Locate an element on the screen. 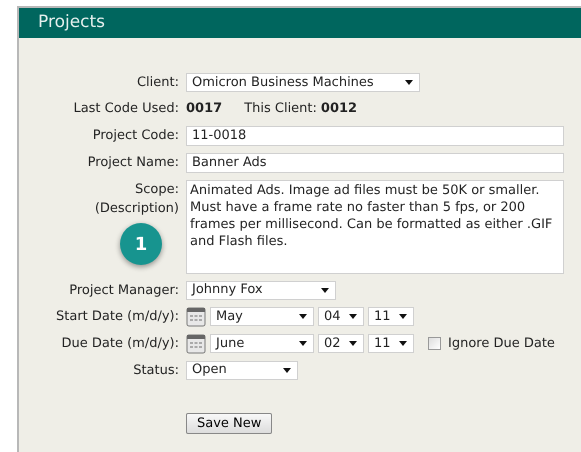  month-dropdown: June is located at coordinates (262, 343).